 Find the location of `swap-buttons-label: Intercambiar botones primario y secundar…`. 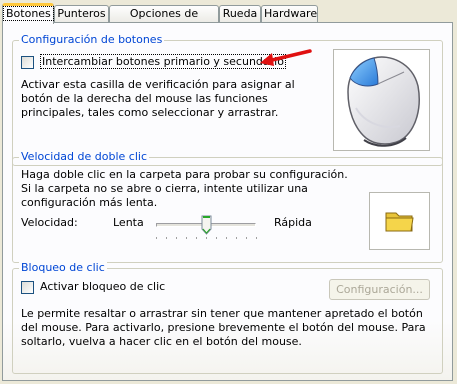

swap-buttons-label: Intercambiar botones primario y secundar… is located at coordinates (163, 61).